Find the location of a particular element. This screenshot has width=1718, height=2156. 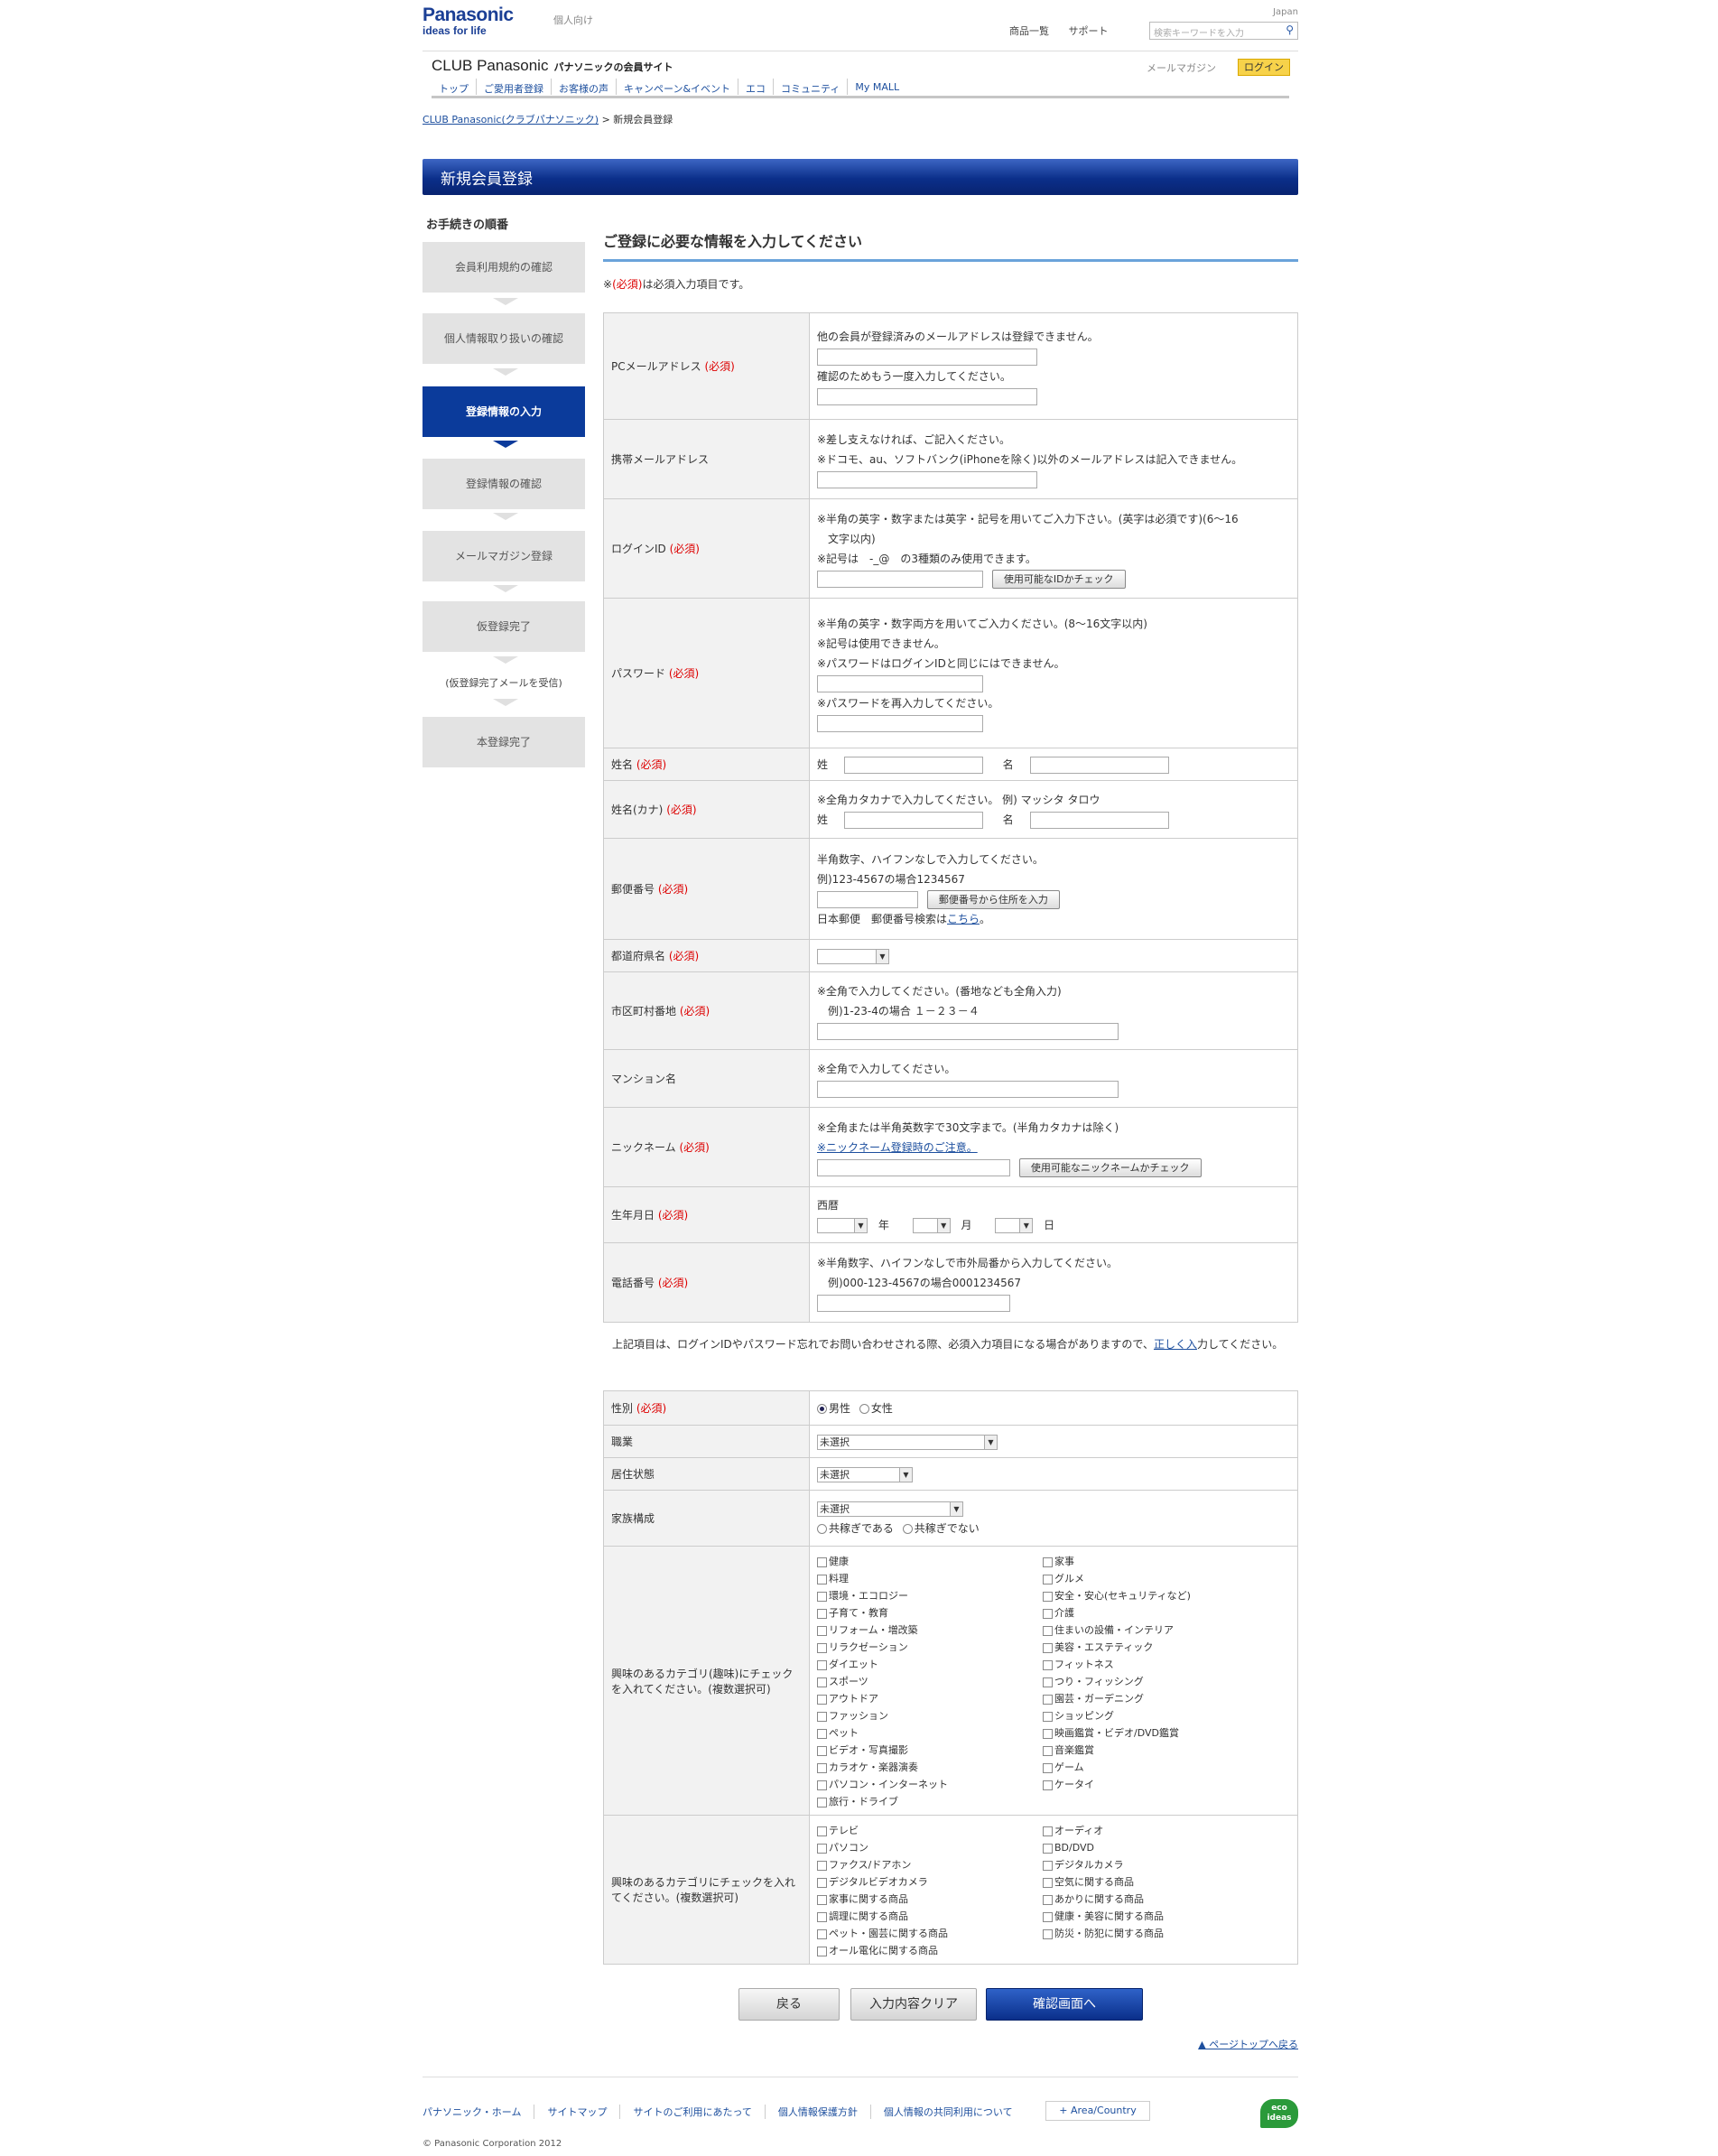

birth-year-select: ▼ is located at coordinates (843, 1225).